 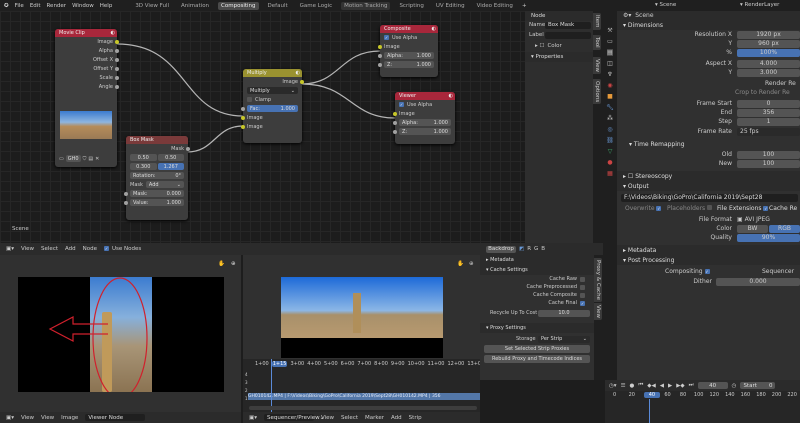 I want to click on tab-game-logic: Game Logic, so click(x=316, y=6).